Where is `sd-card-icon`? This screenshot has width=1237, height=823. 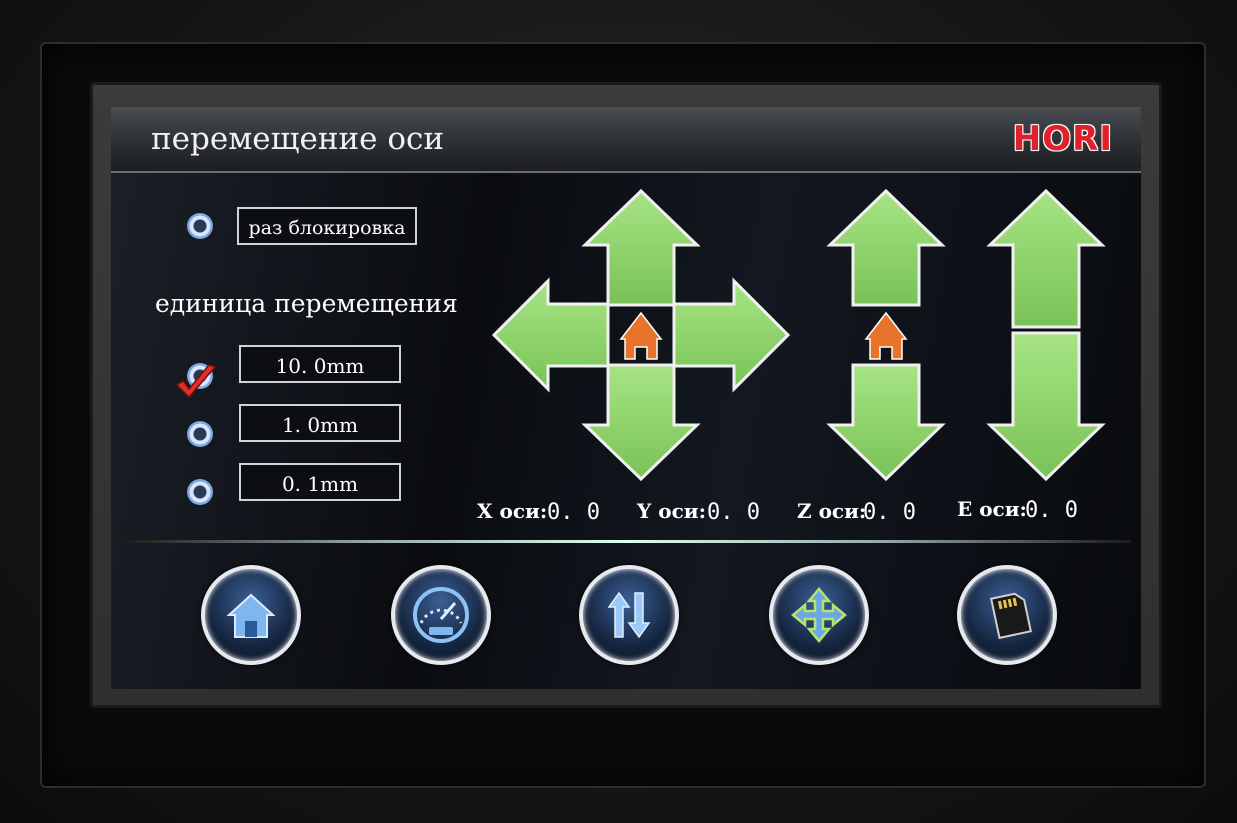 sd-card-icon is located at coordinates (1011, 616).